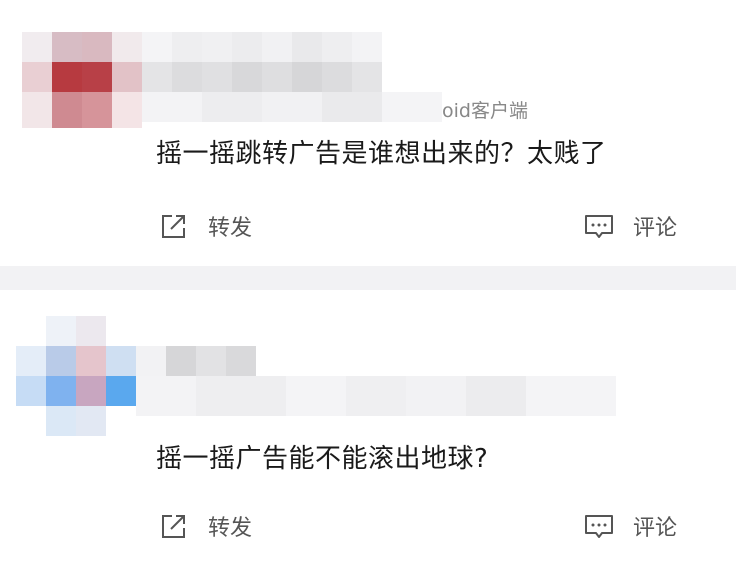 The width and height of the screenshot is (736, 564). Describe the element at coordinates (485, 111) in the screenshot. I see `source-text: oid客户端` at that location.